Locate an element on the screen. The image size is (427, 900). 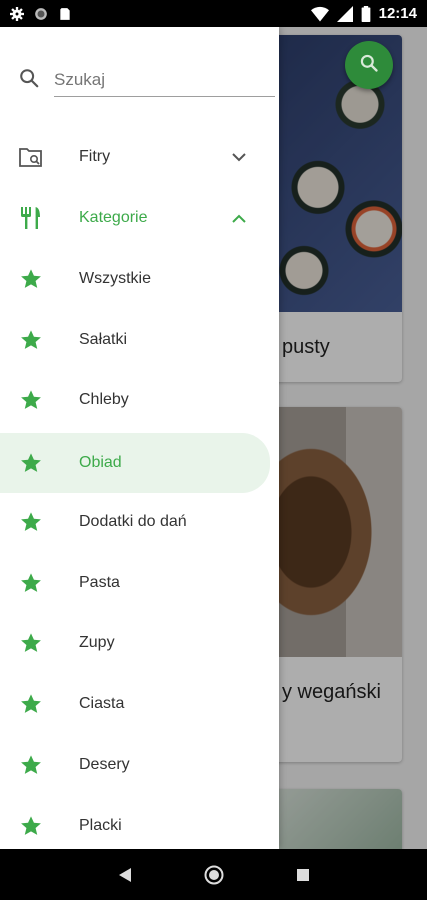
search-fab is located at coordinates (369, 65).